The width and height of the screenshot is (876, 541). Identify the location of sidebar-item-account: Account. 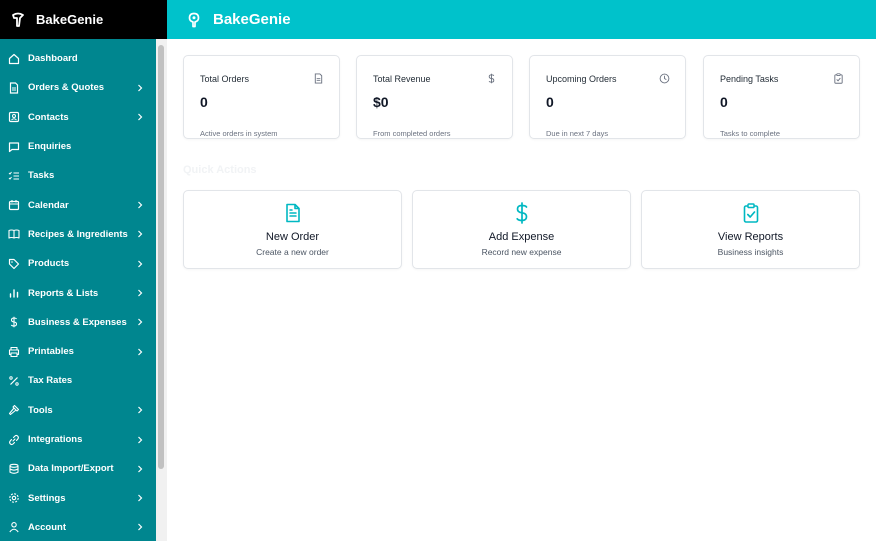
(78, 527).